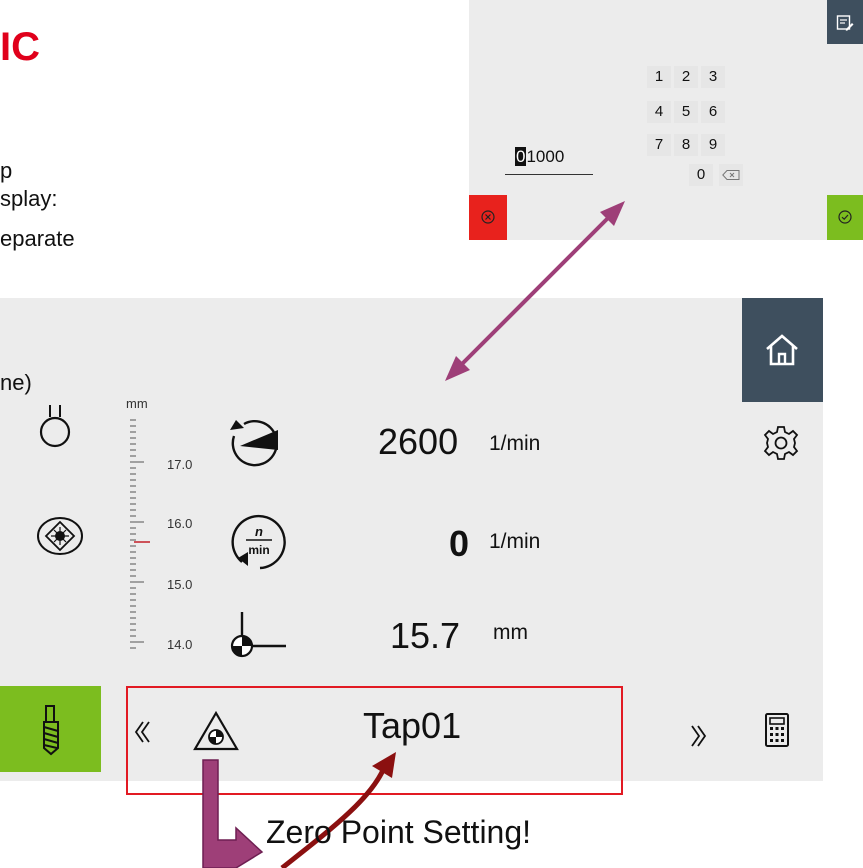 This screenshot has height=868, width=863. Describe the element at coordinates (535, 291) in the screenshot. I see `double-arrow-line` at that location.